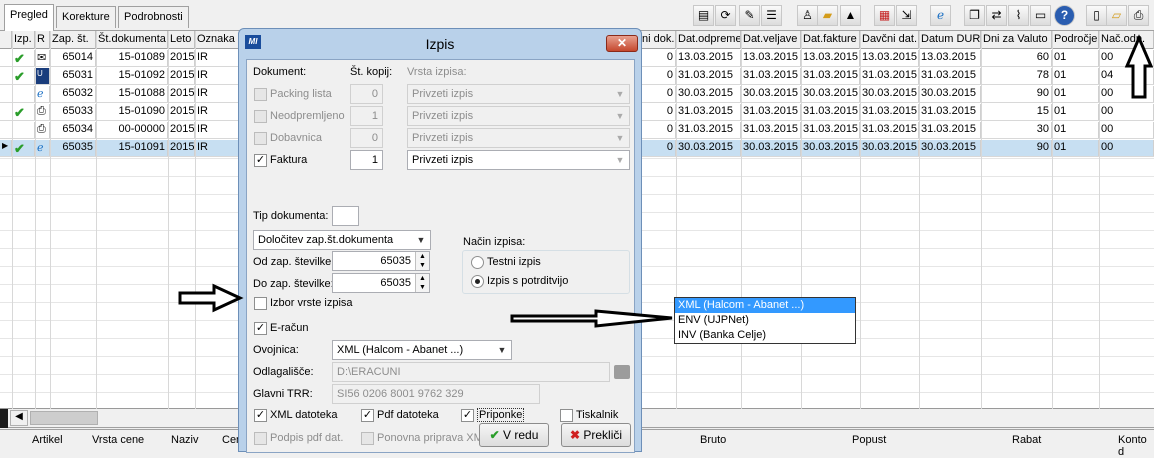  What do you see at coordinates (1139, 66) in the screenshot?
I see `arrow-up-icon` at bounding box center [1139, 66].